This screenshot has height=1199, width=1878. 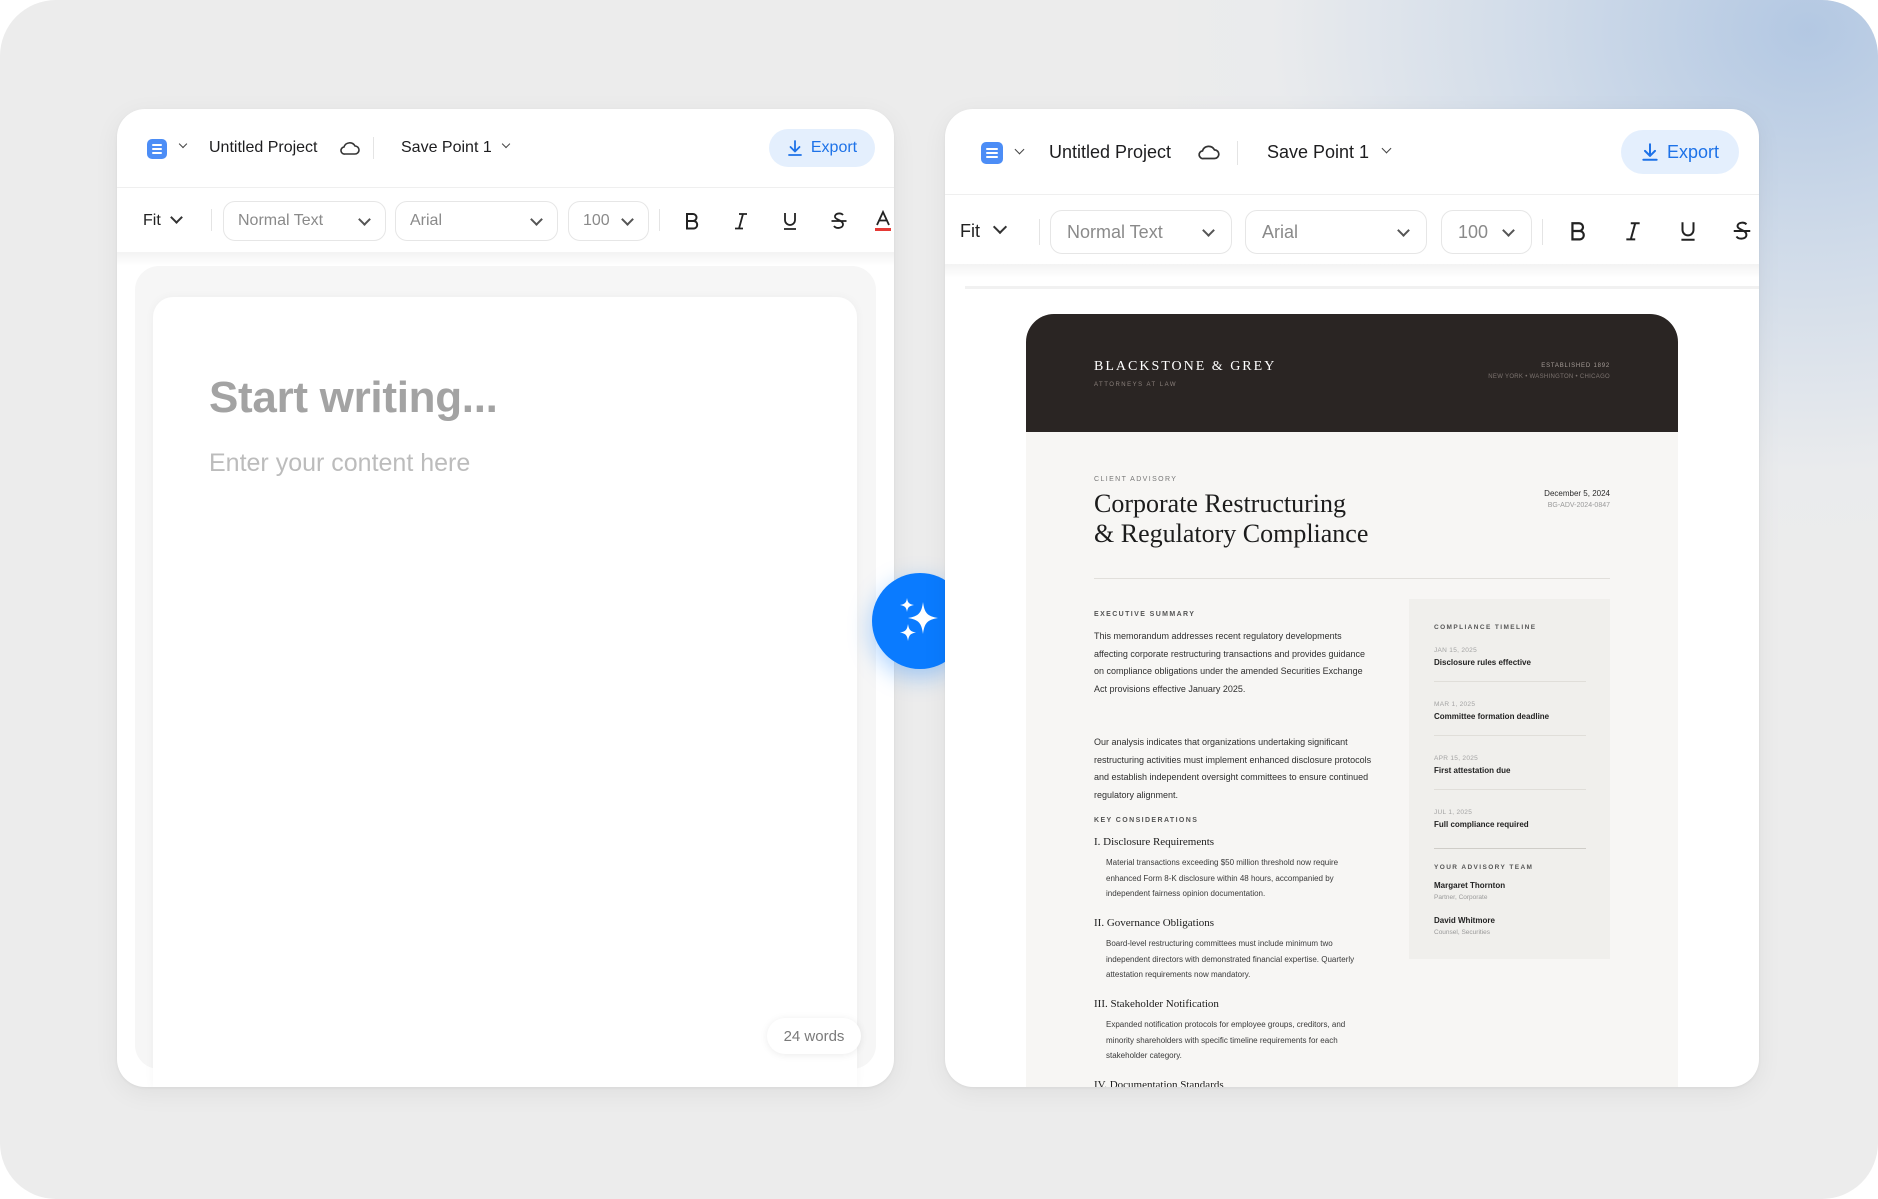 What do you see at coordinates (1462, 932) in the screenshot?
I see `advisor-role: Counsel, Securities` at bounding box center [1462, 932].